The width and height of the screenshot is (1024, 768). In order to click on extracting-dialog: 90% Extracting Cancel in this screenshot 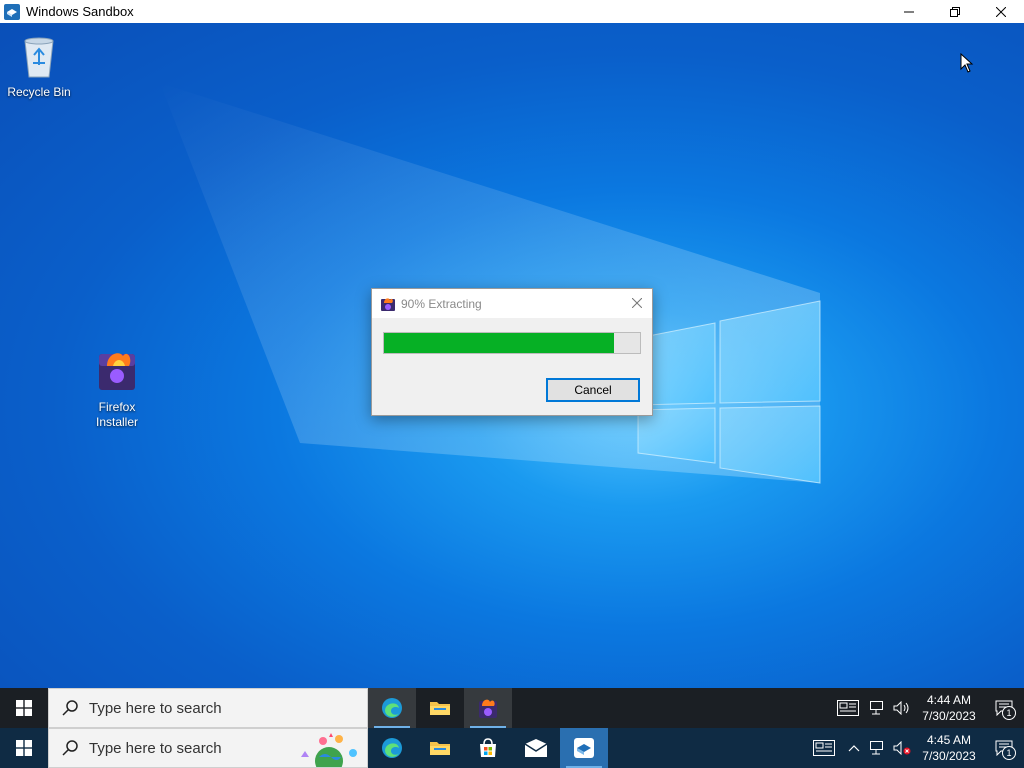, I will do `click(512, 352)`.